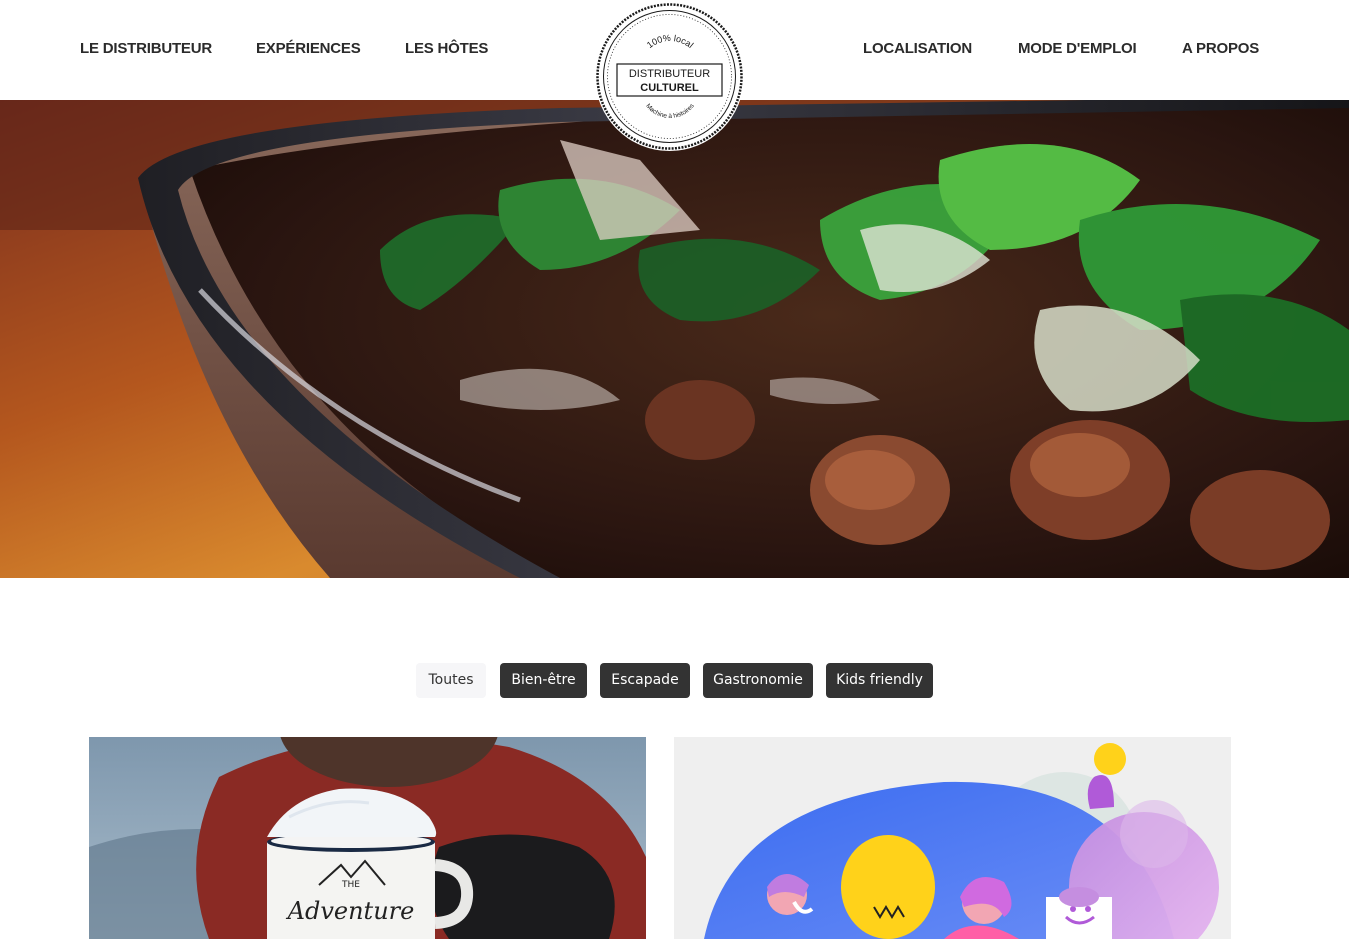 The image size is (1349, 939). What do you see at coordinates (350, 885) in the screenshot?
I see `mug-text-small: THE` at bounding box center [350, 885].